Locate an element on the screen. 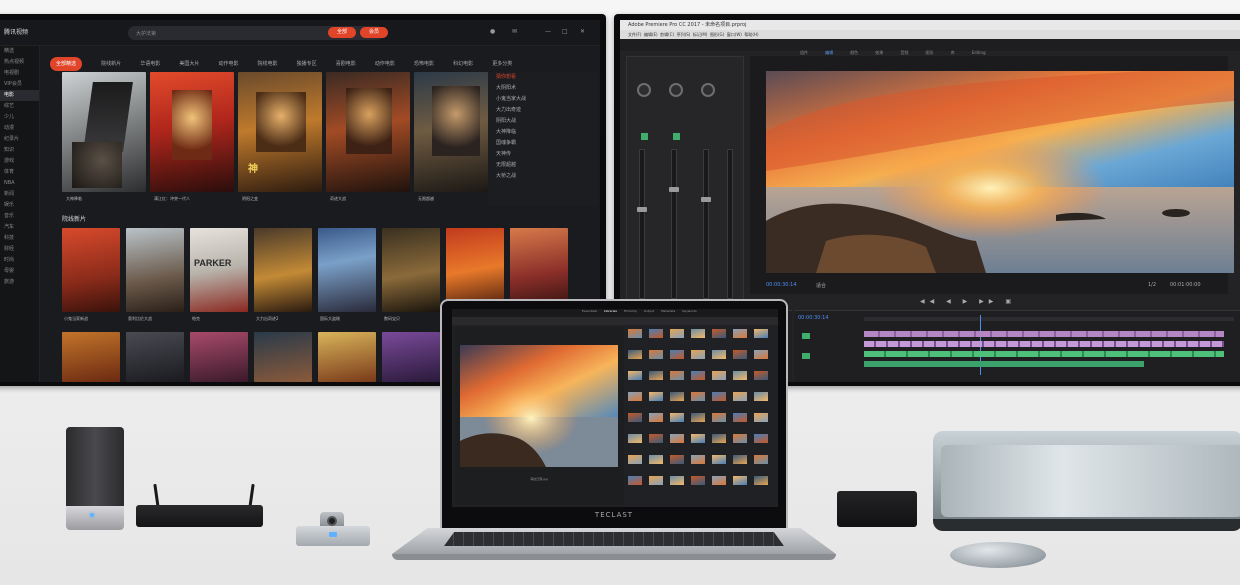 This screenshot has width=1240, height=585. app-tab: Filmstrip is located at coordinates (630, 311).